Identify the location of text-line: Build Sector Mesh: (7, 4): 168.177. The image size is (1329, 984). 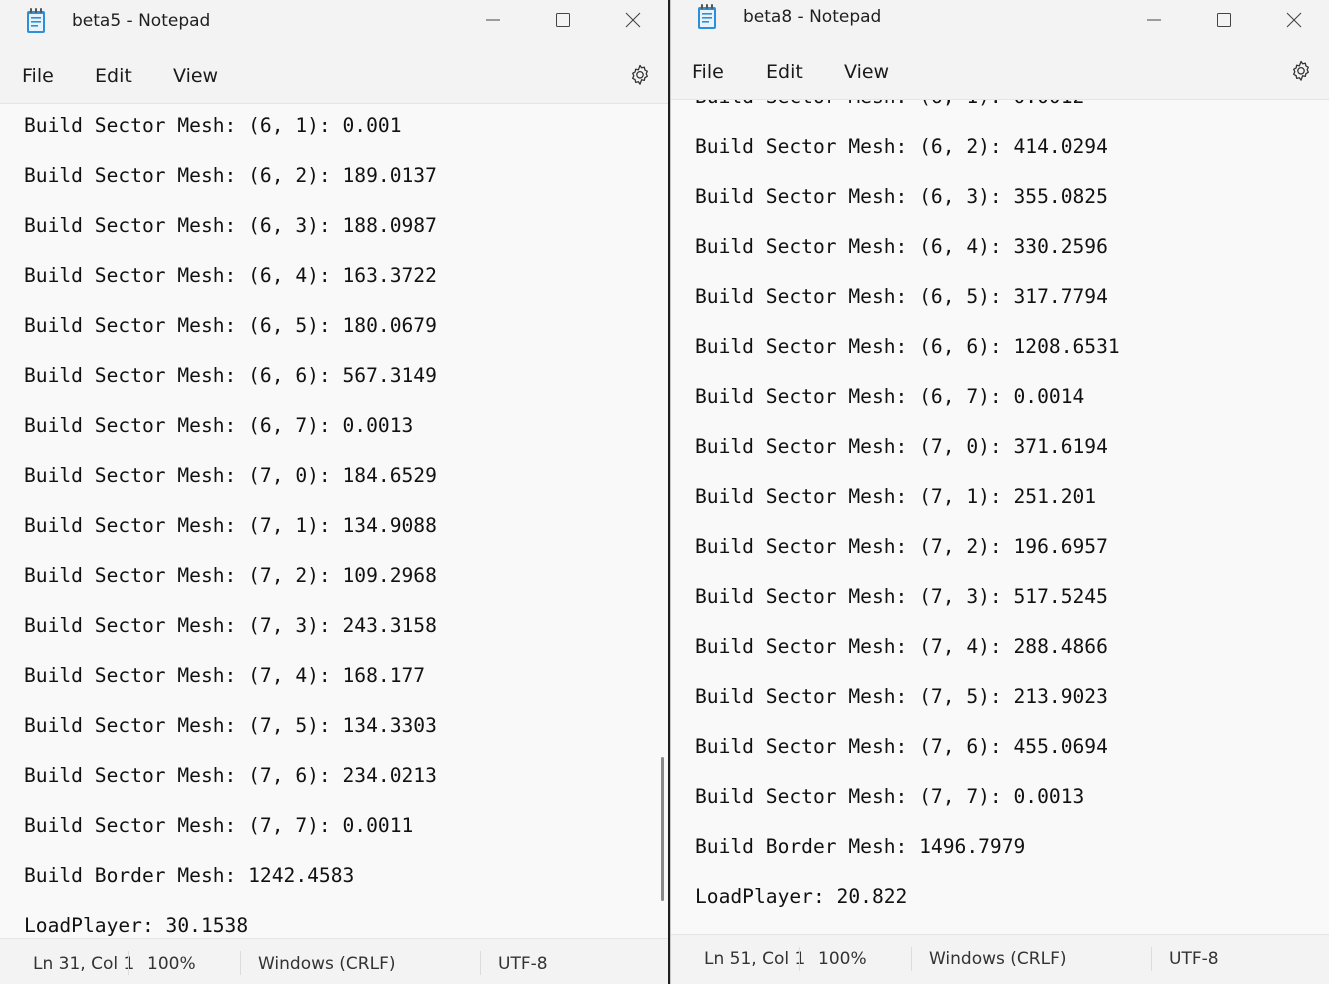
(225, 675).